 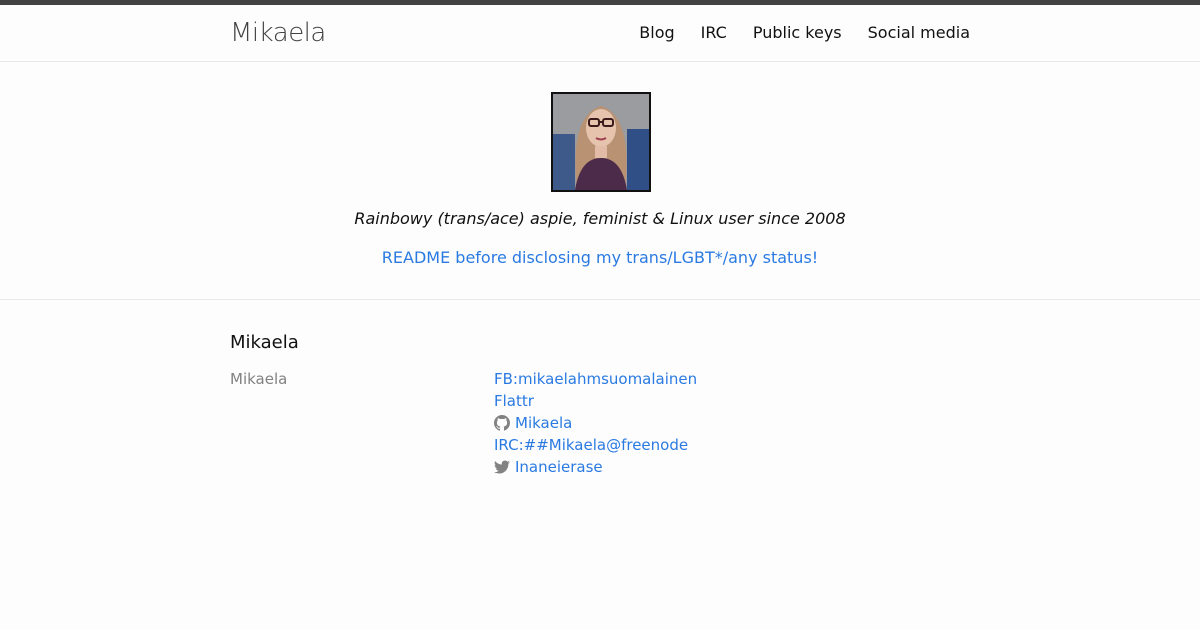 What do you see at coordinates (656, 33) in the screenshot?
I see `nav-item-blog: Blog` at bounding box center [656, 33].